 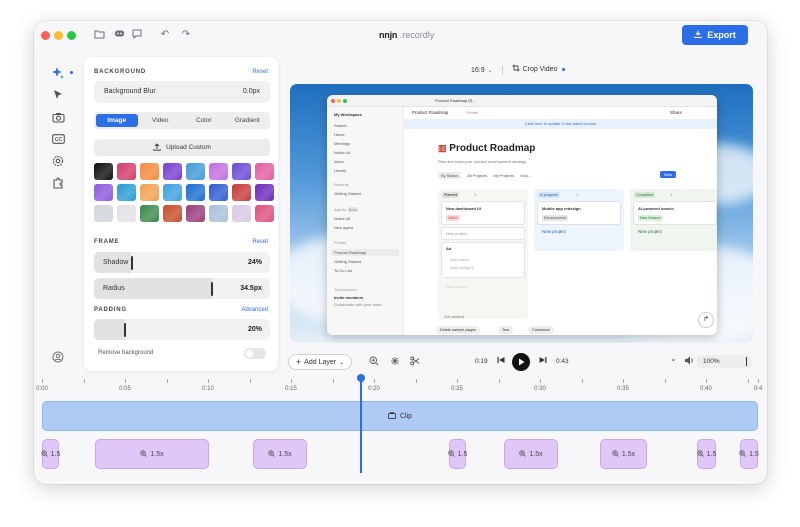 What do you see at coordinates (119, 35) in the screenshot?
I see `discord-icon` at bounding box center [119, 35].